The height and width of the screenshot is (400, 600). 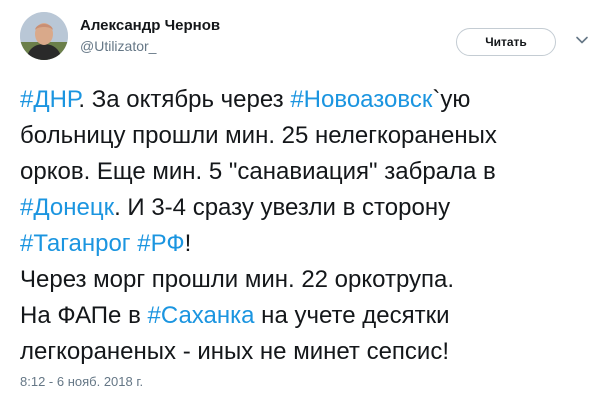 I want to click on tweet-line: На ФАПе в #Саханка на учете десятки, so click(x=305, y=316).